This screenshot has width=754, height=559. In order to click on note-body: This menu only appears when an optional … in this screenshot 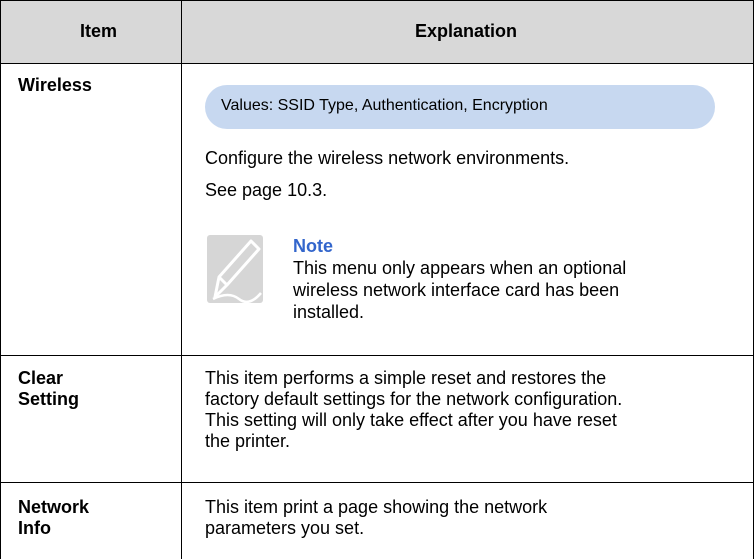, I will do `click(460, 290)`.